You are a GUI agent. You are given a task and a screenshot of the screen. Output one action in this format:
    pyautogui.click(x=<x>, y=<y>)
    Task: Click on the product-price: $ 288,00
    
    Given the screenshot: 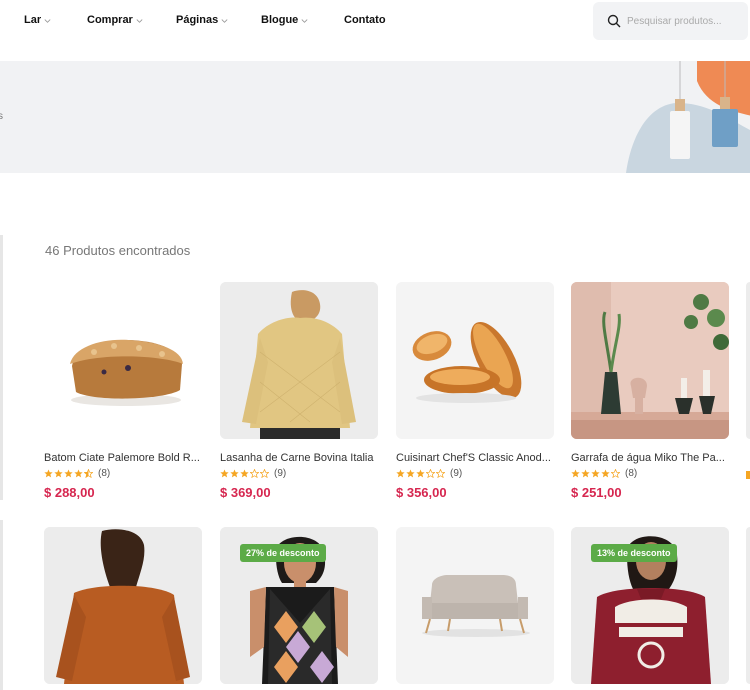 What is the action you would take?
    pyautogui.click(x=69, y=492)
    